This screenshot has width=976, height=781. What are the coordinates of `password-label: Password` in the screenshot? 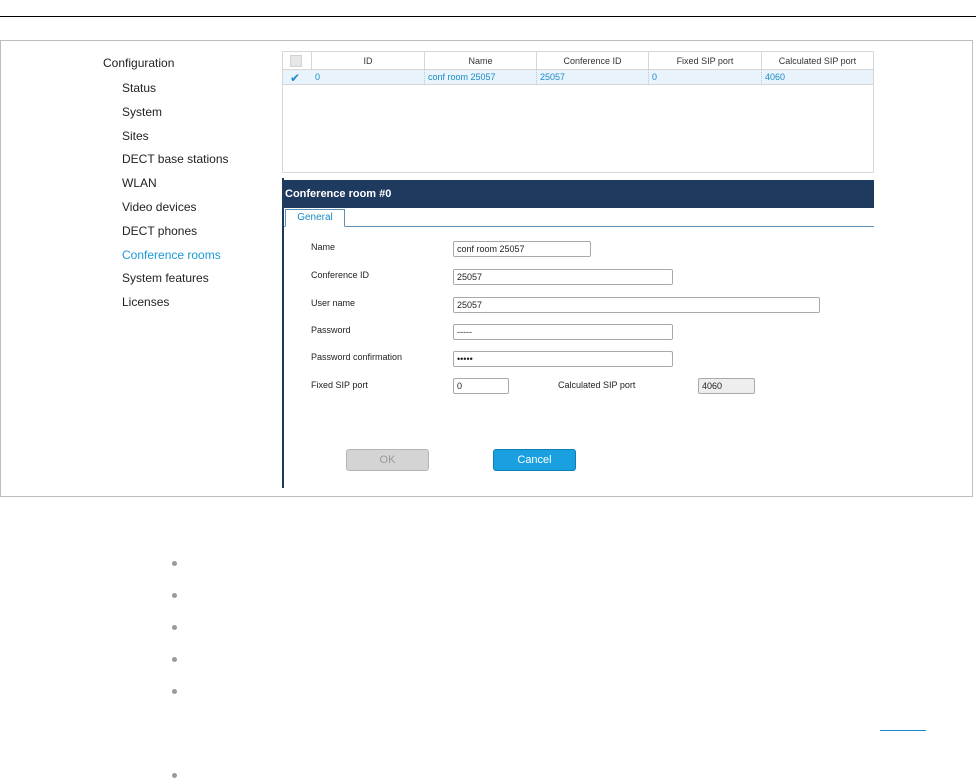 It's located at (331, 330).